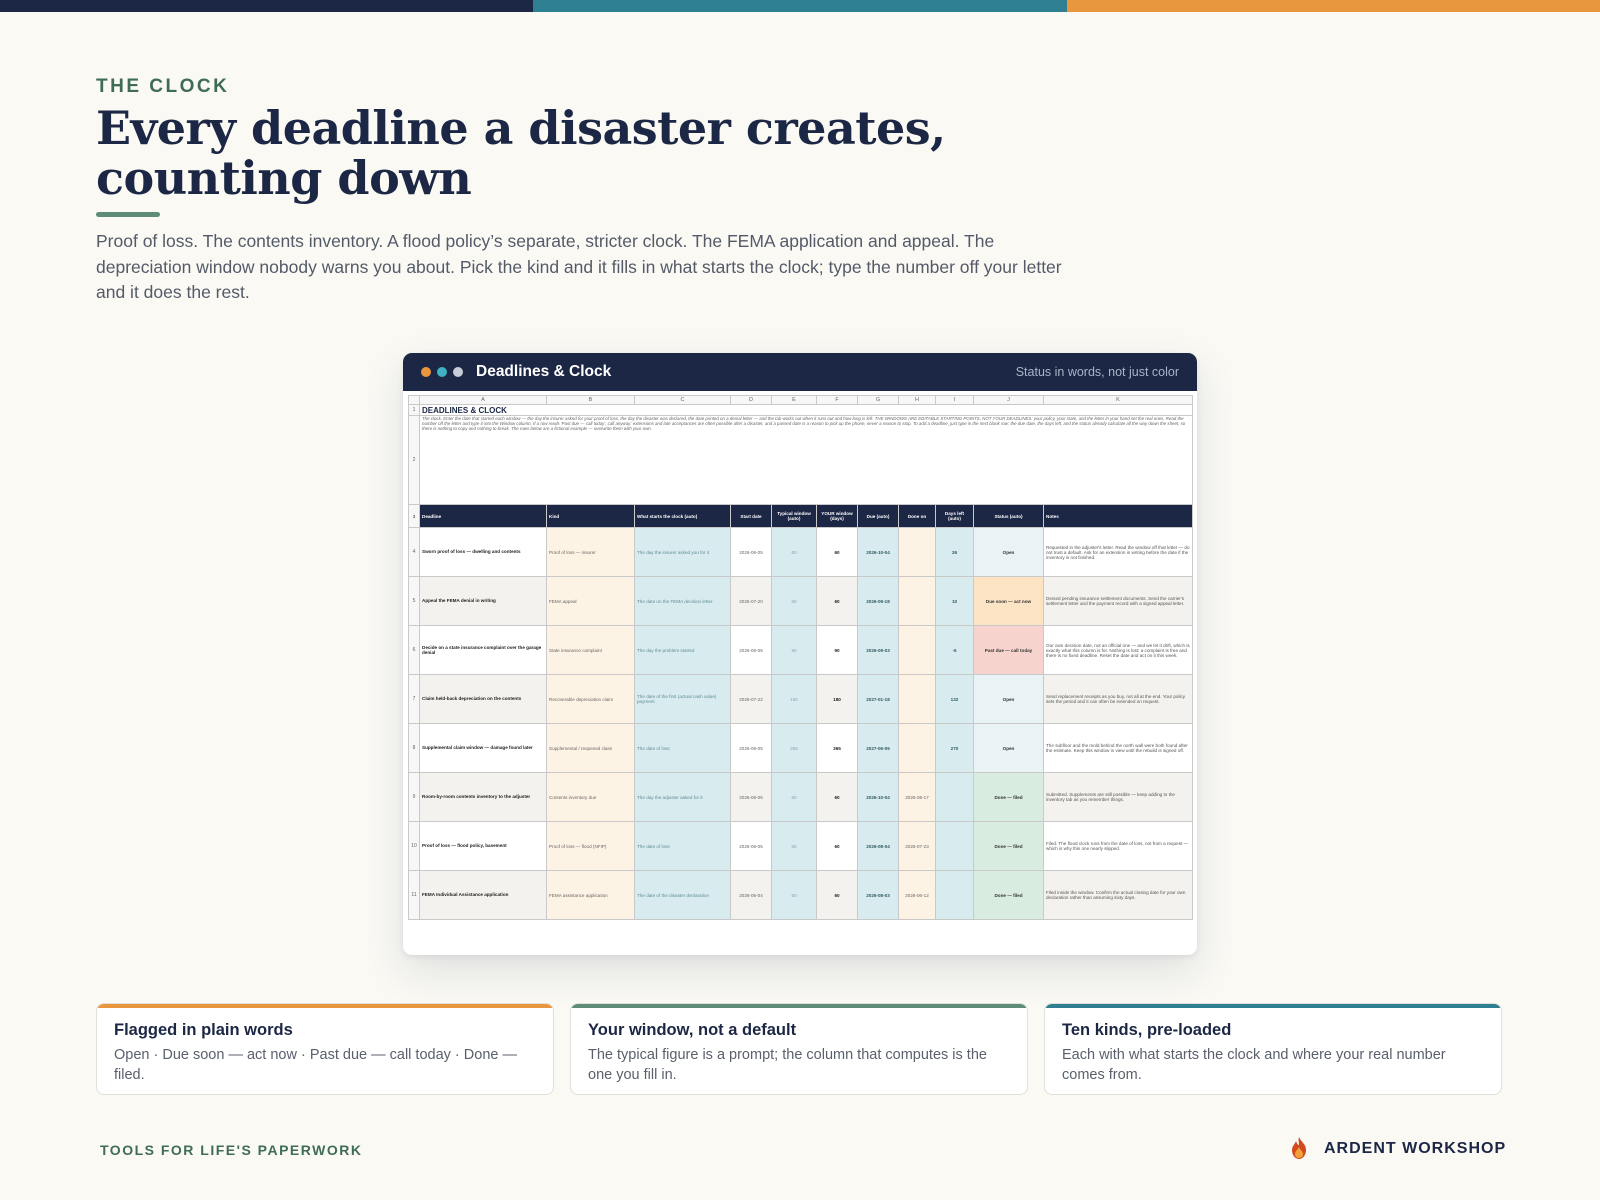 The image size is (1600, 1200). What do you see at coordinates (590, 846) in the screenshot?
I see `cell-kind: Proof of loss — flood (NFIP)` at bounding box center [590, 846].